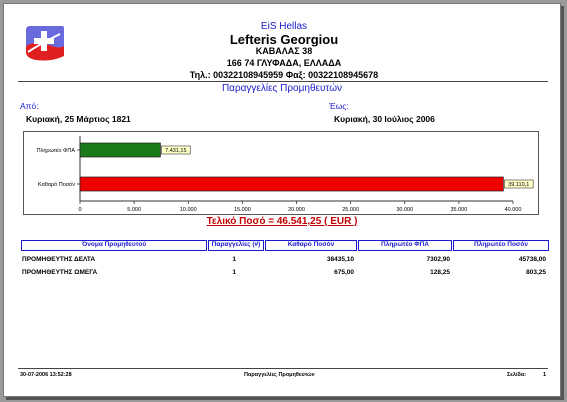  I want to click on col-header-vat: Πληρωτέο ΦΠΑ, so click(405, 245).